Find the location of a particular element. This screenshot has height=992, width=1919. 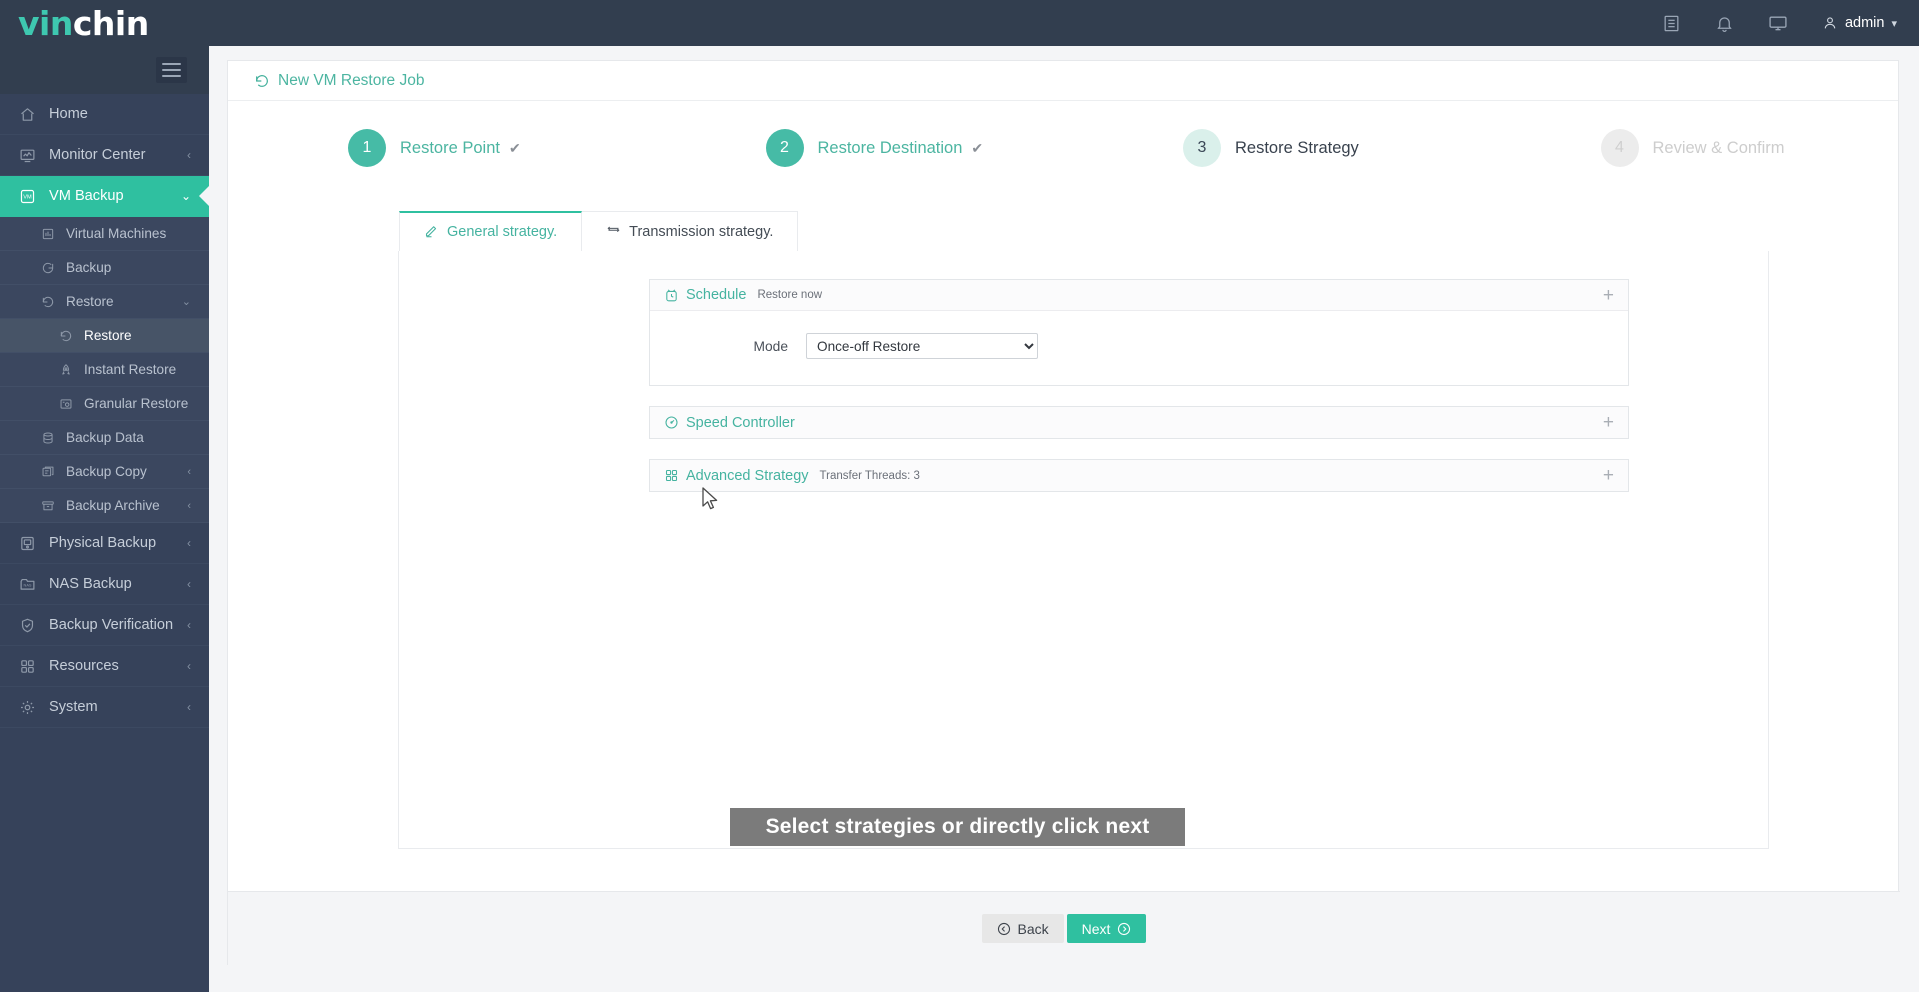

sidebar-item-label: Virtual Machines is located at coordinates (116, 233).